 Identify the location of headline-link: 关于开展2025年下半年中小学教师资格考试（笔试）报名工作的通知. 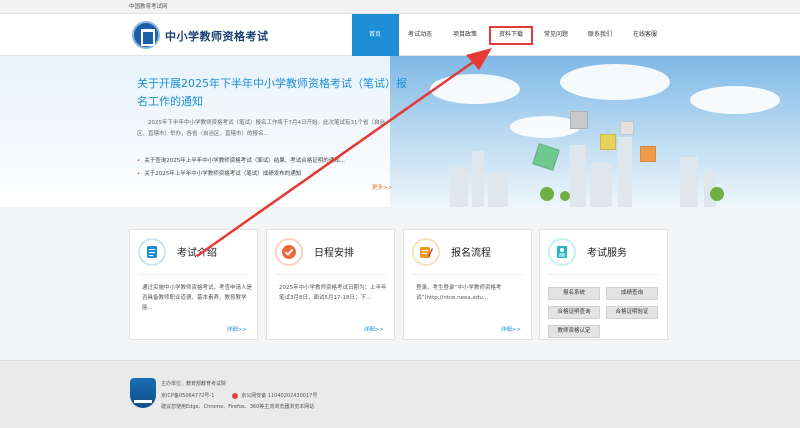
(272, 93).